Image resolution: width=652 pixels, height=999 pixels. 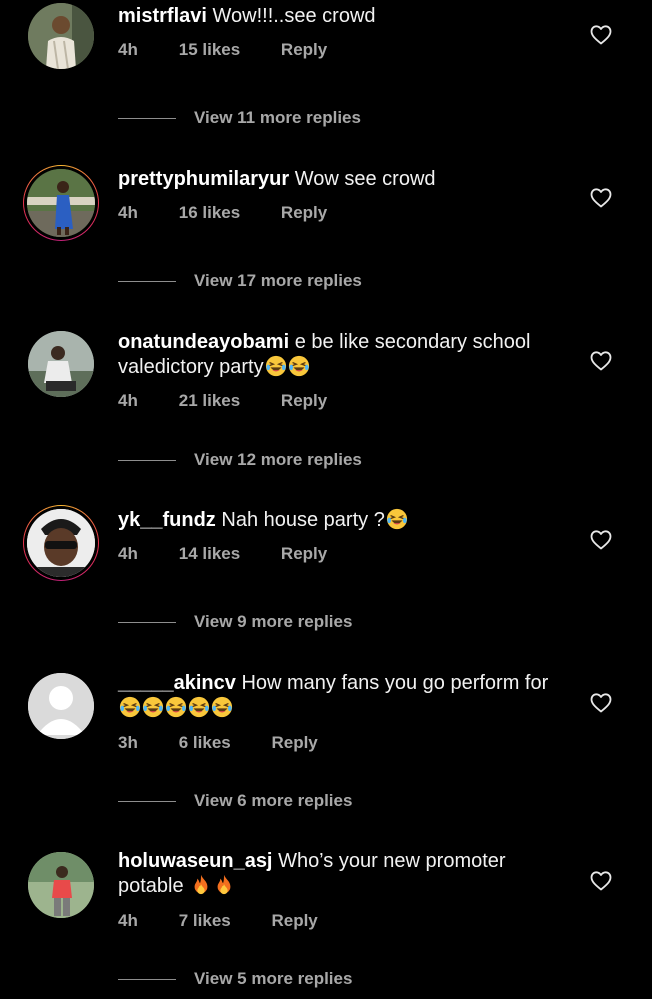 What do you see at coordinates (209, 213) in the screenshot?
I see `comment-likes: 16 likes` at bounding box center [209, 213].